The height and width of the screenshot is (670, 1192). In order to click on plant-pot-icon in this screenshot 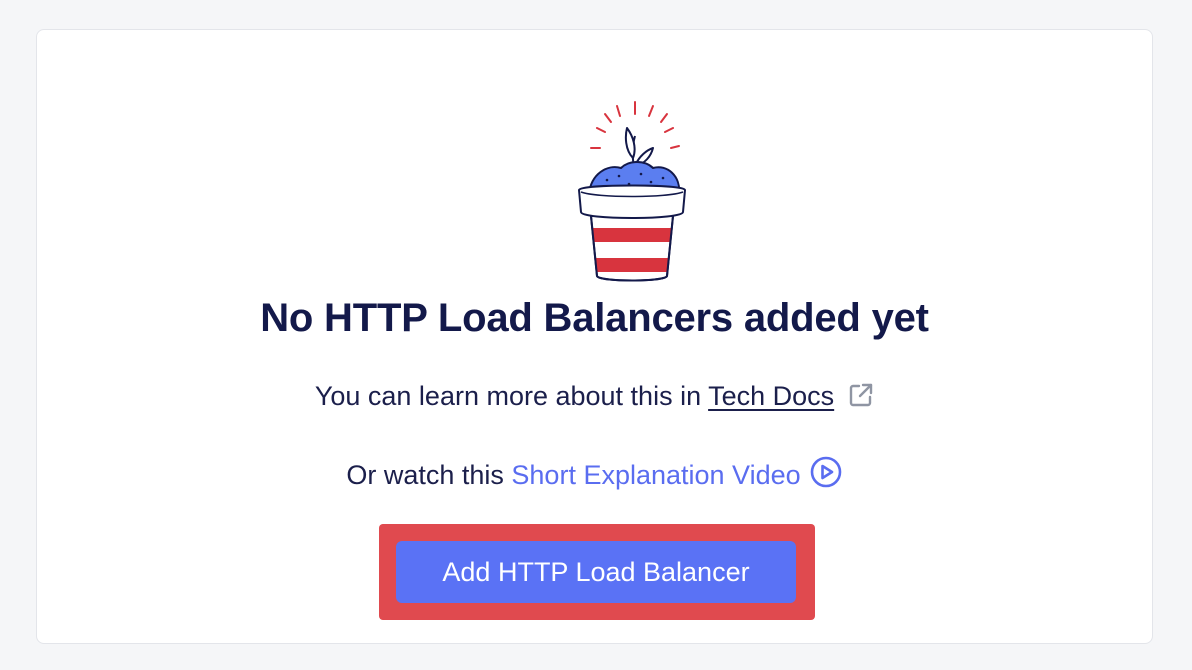, I will do `click(632, 195)`.